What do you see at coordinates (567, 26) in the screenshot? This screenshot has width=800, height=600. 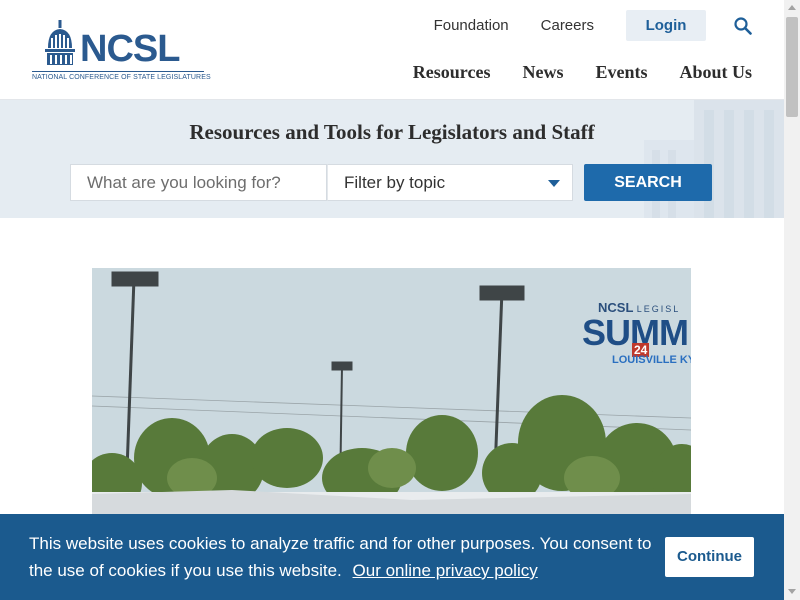 I see `careers-link: Careers` at bounding box center [567, 26].